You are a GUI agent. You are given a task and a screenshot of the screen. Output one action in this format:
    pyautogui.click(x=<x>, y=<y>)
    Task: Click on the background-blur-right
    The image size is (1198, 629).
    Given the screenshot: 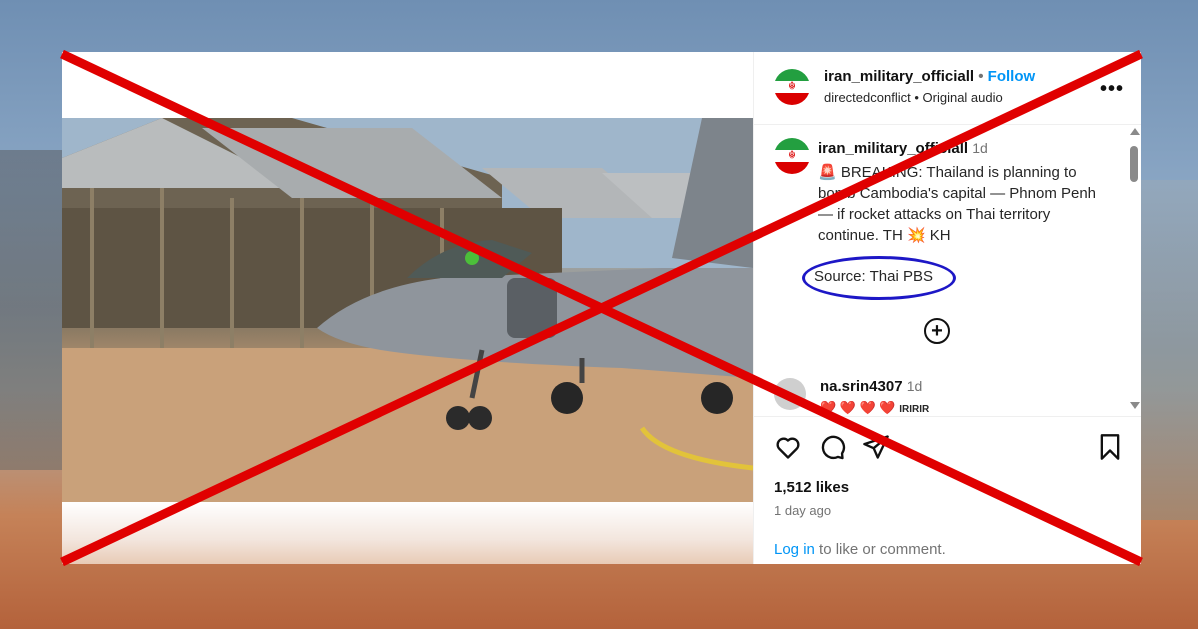 What is the action you would take?
    pyautogui.click(x=1169, y=350)
    